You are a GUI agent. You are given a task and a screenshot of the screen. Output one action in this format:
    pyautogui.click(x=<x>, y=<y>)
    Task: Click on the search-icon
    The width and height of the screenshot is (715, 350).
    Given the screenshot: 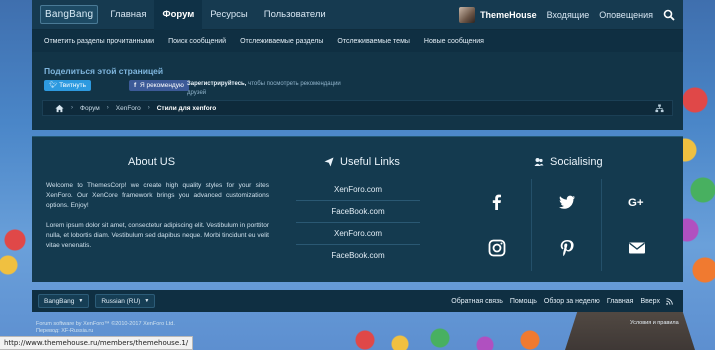 What is the action you would take?
    pyautogui.click(x=669, y=15)
    